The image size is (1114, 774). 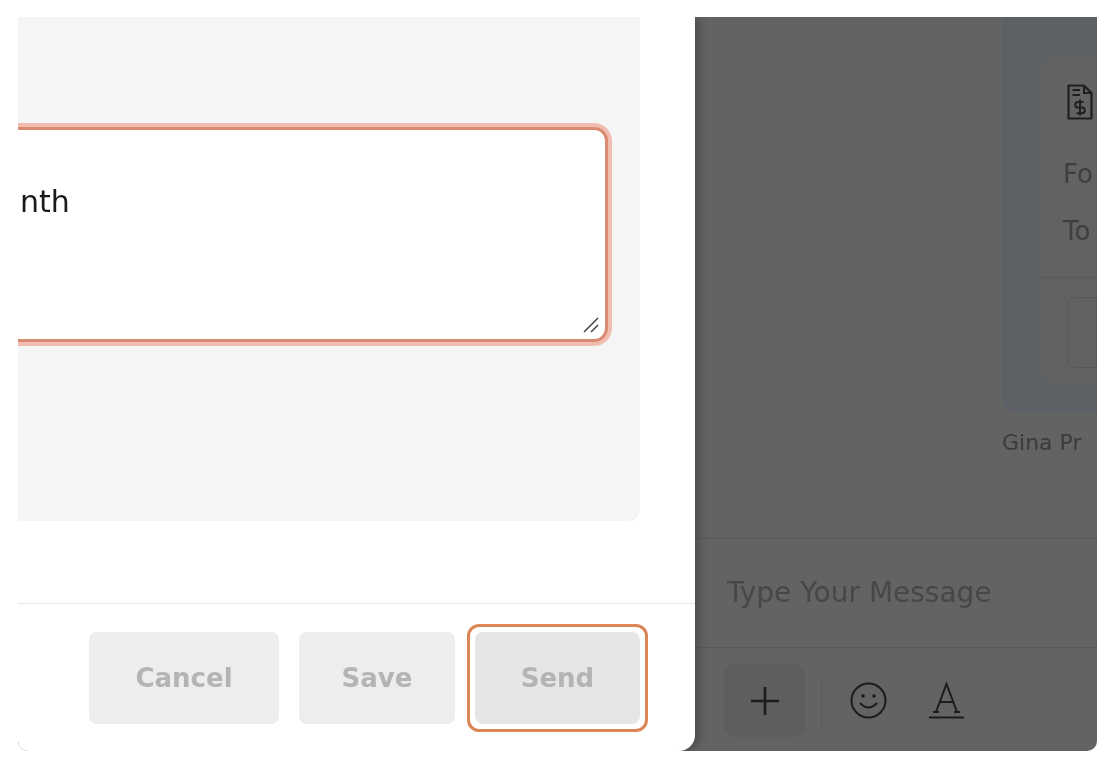 What do you see at coordinates (1080, 102) in the screenshot?
I see `invoice-icon` at bounding box center [1080, 102].